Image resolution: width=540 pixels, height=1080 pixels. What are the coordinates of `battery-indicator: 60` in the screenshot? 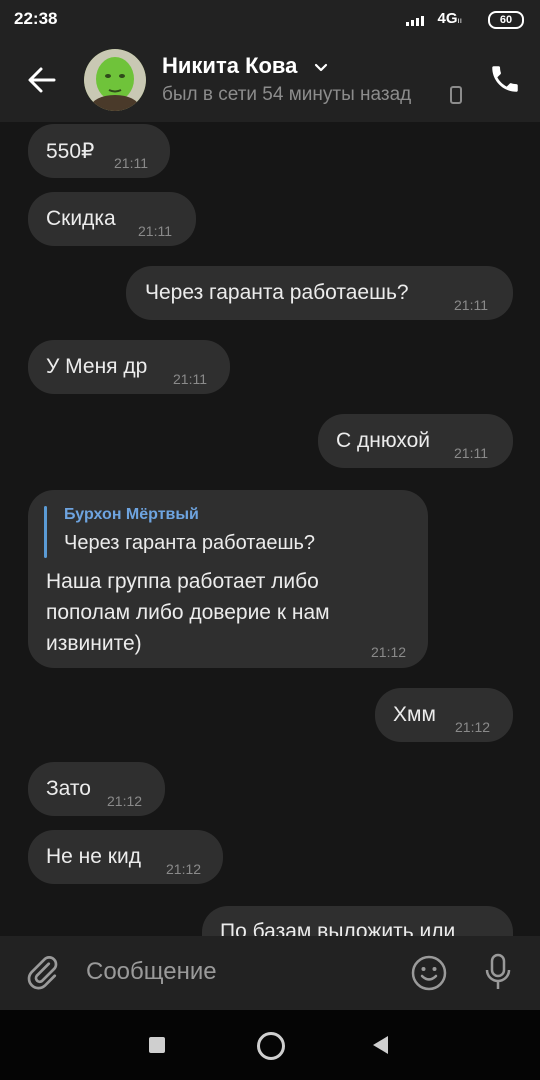 It's located at (506, 20).